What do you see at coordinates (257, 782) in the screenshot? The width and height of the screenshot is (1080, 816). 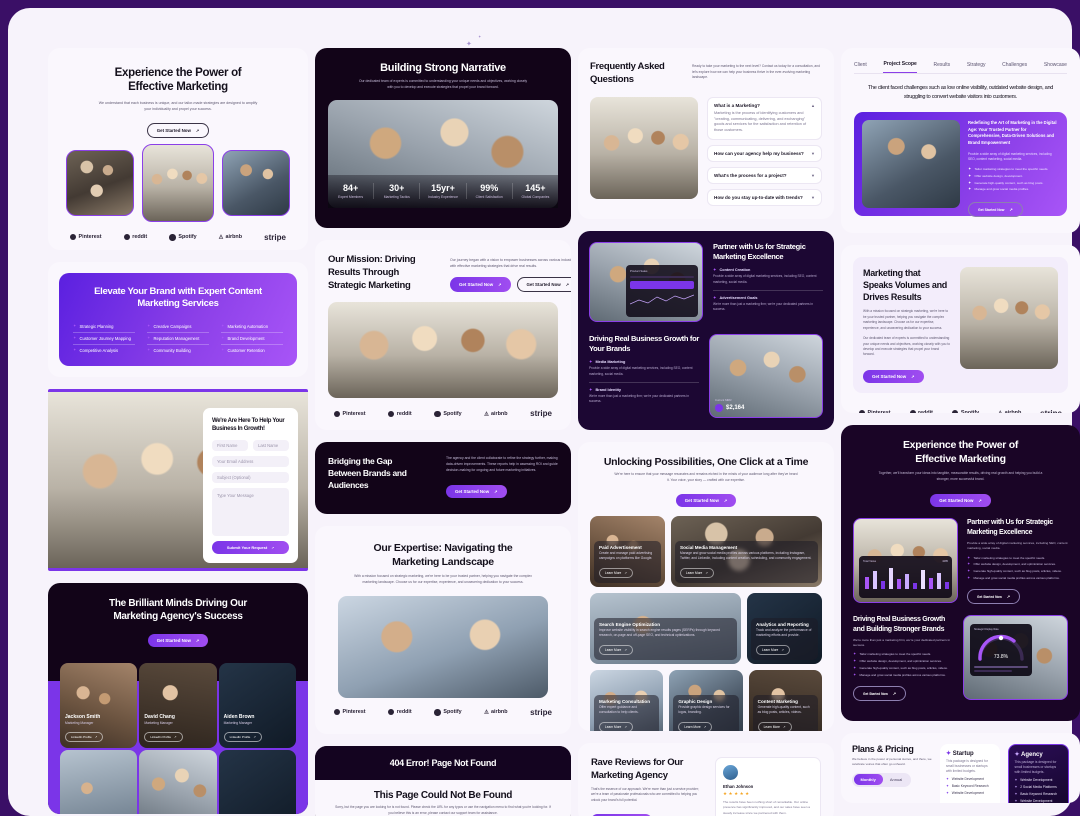 I see `team-member-card: Benjamin Davis Marketing Manager` at bounding box center [257, 782].